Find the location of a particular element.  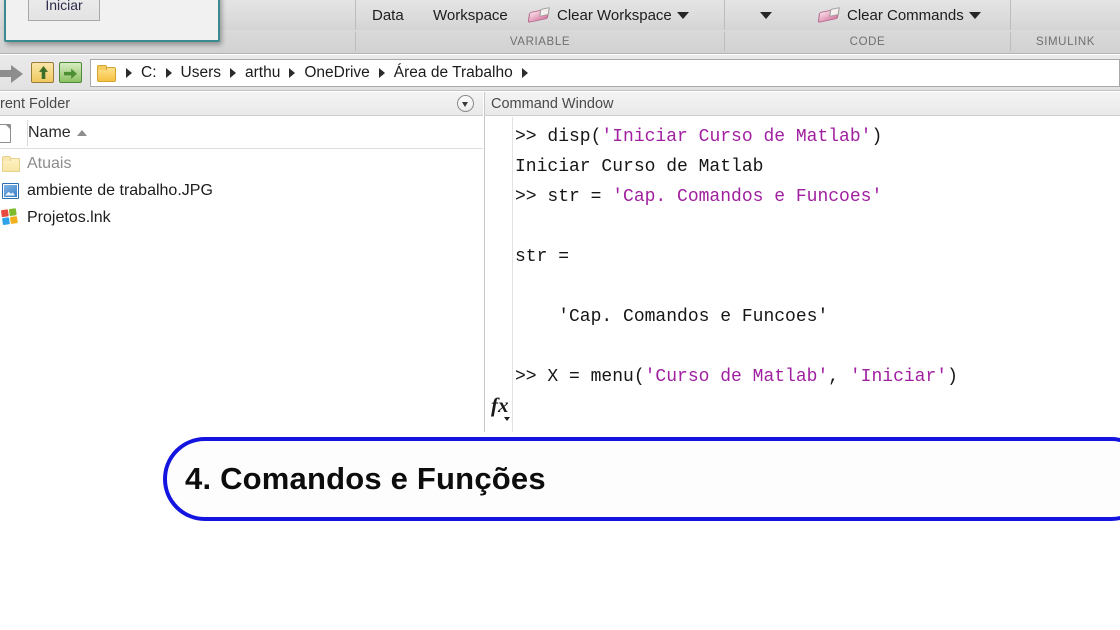

current-folder-header: rent Folder is located at coordinates (241, 104).